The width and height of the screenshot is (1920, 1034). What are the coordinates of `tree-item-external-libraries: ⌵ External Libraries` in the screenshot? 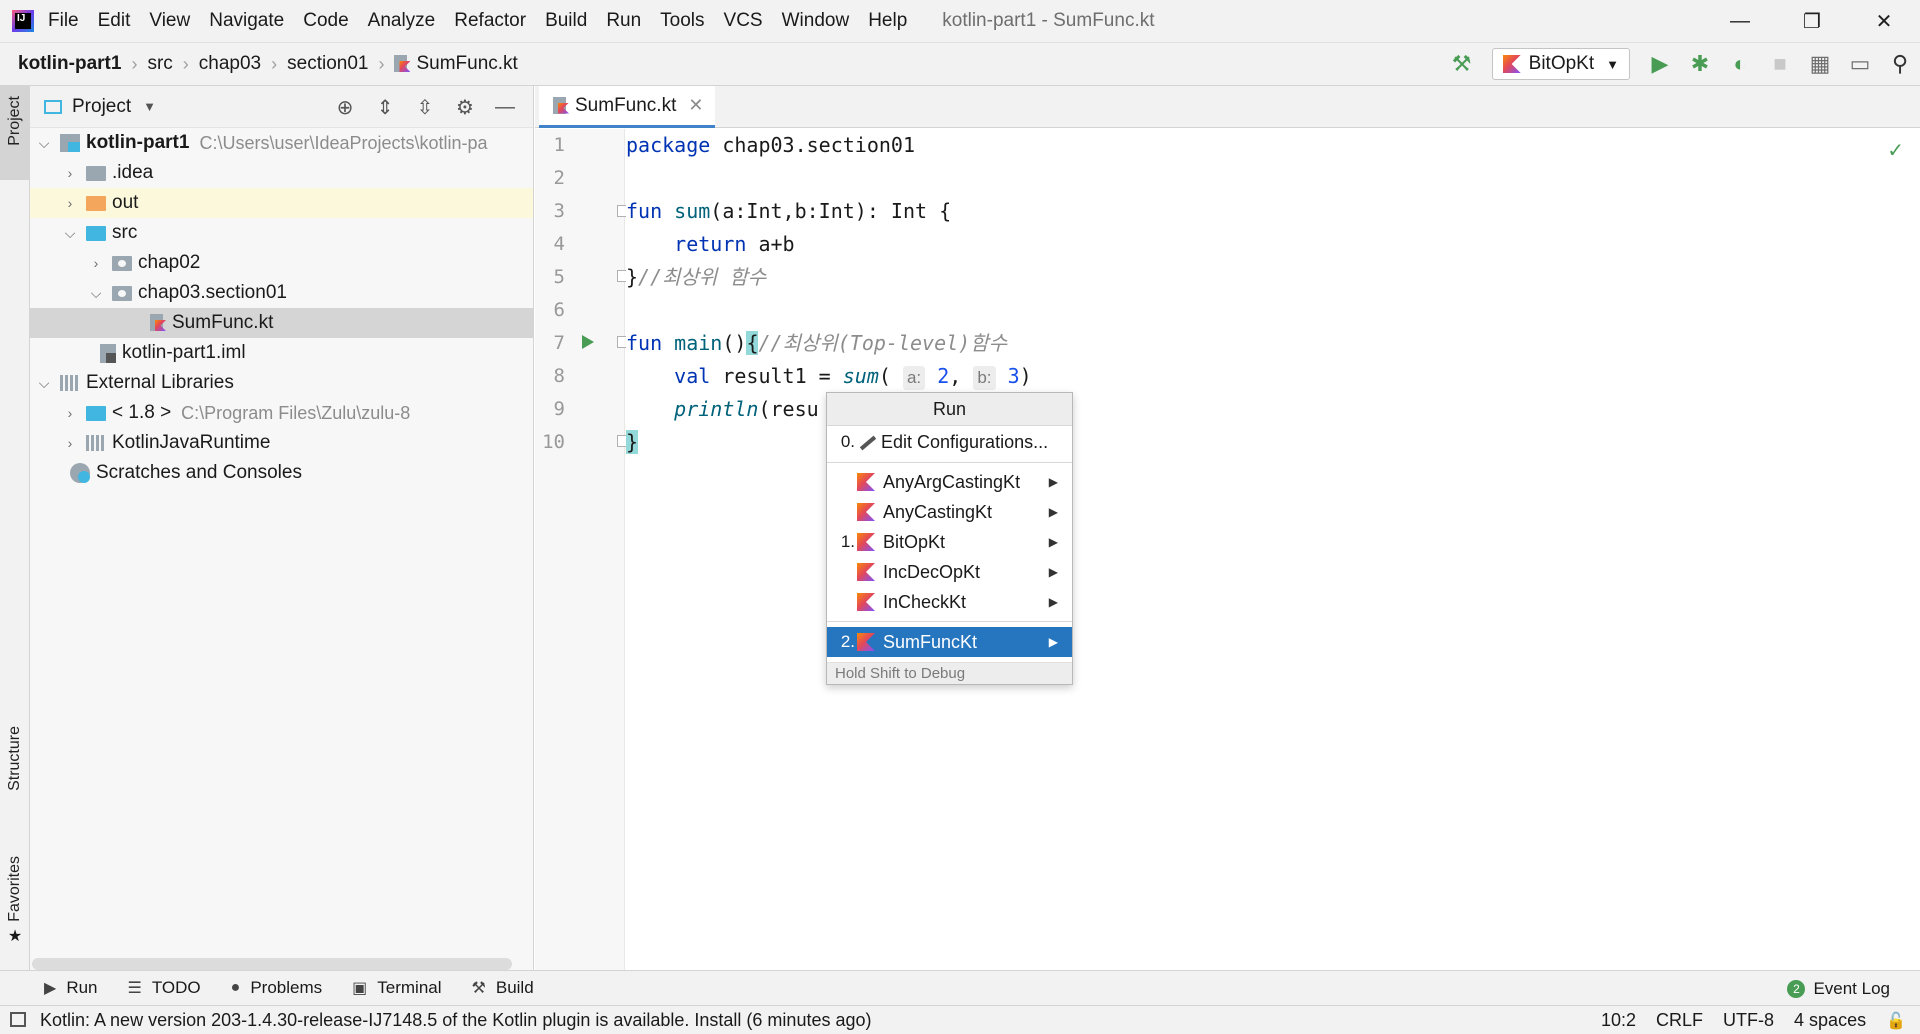 It's located at (281, 383).